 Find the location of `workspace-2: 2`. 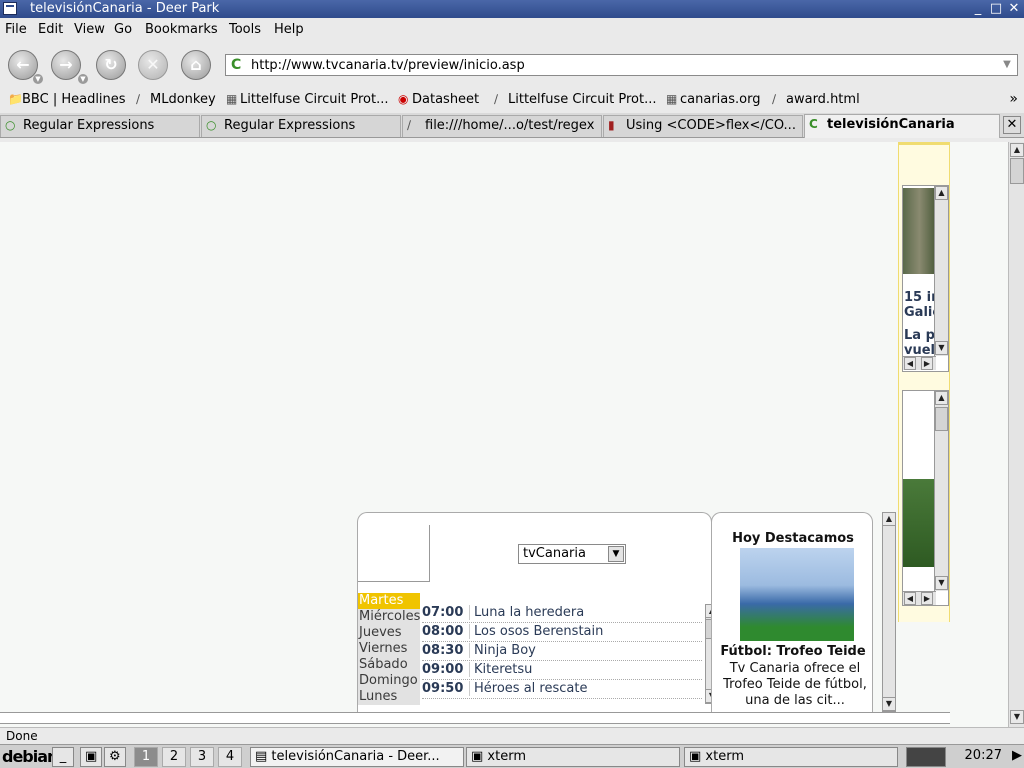

workspace-2: 2 is located at coordinates (174, 757).